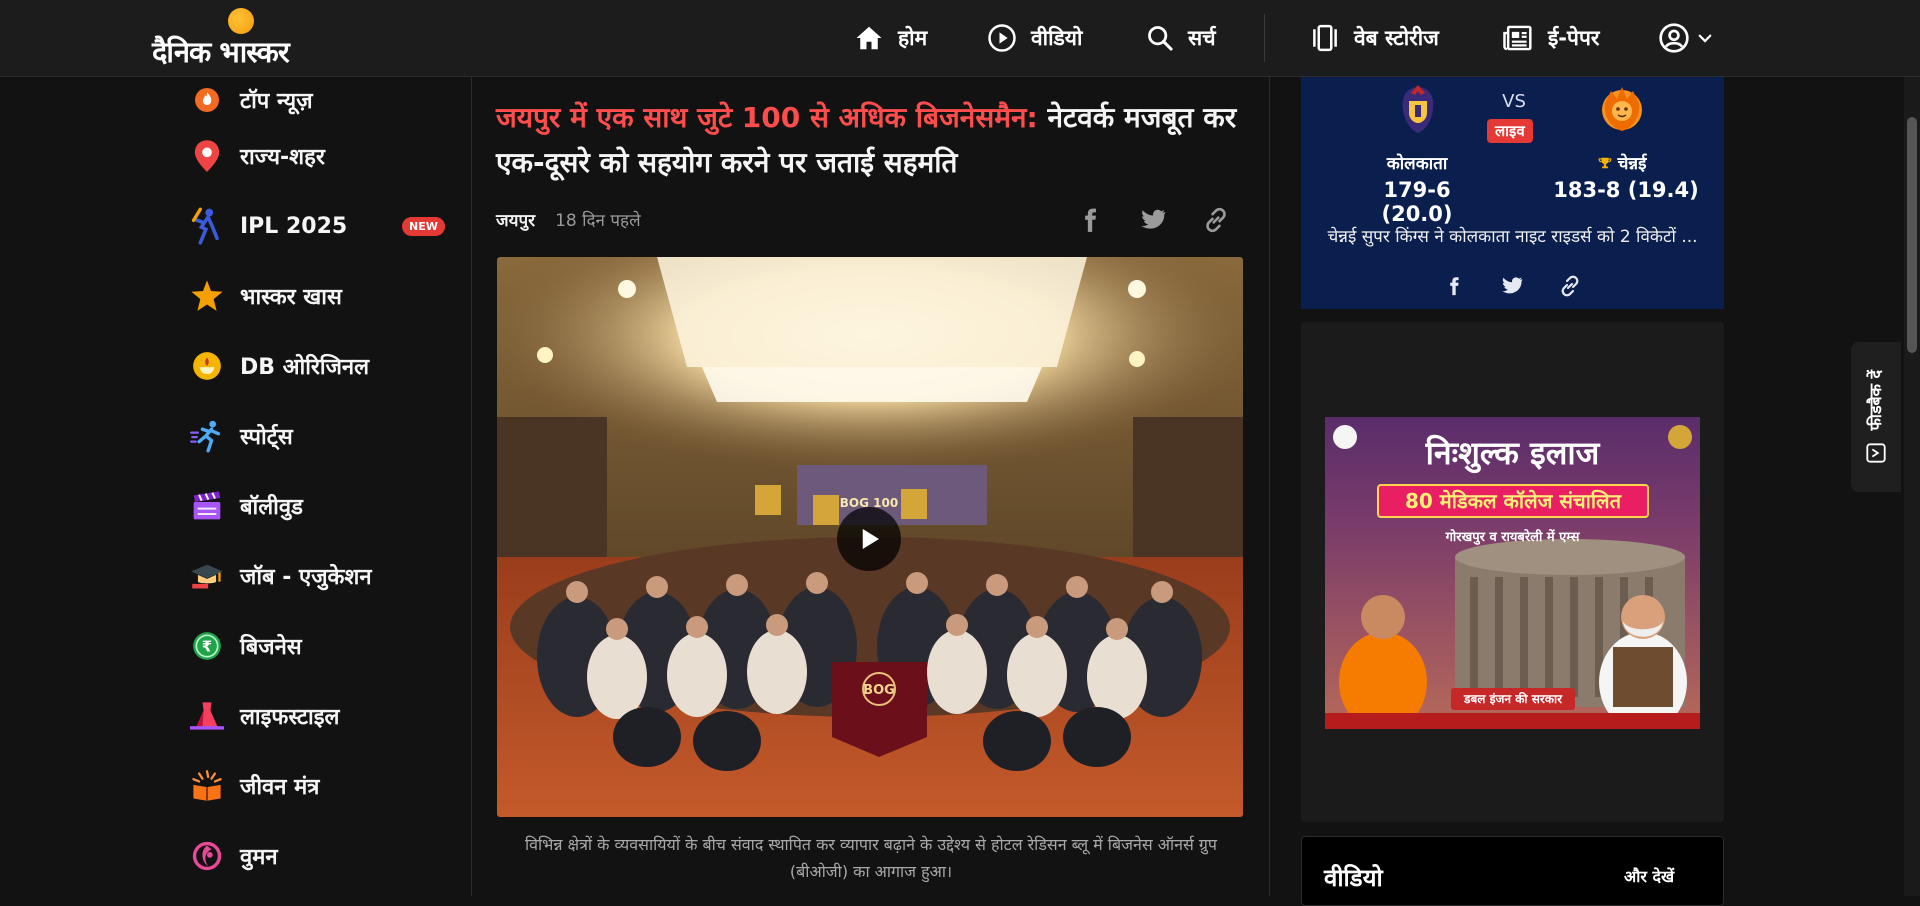 The height and width of the screenshot is (906, 1920). I want to click on csk-logo-icon, so click(1622, 109).